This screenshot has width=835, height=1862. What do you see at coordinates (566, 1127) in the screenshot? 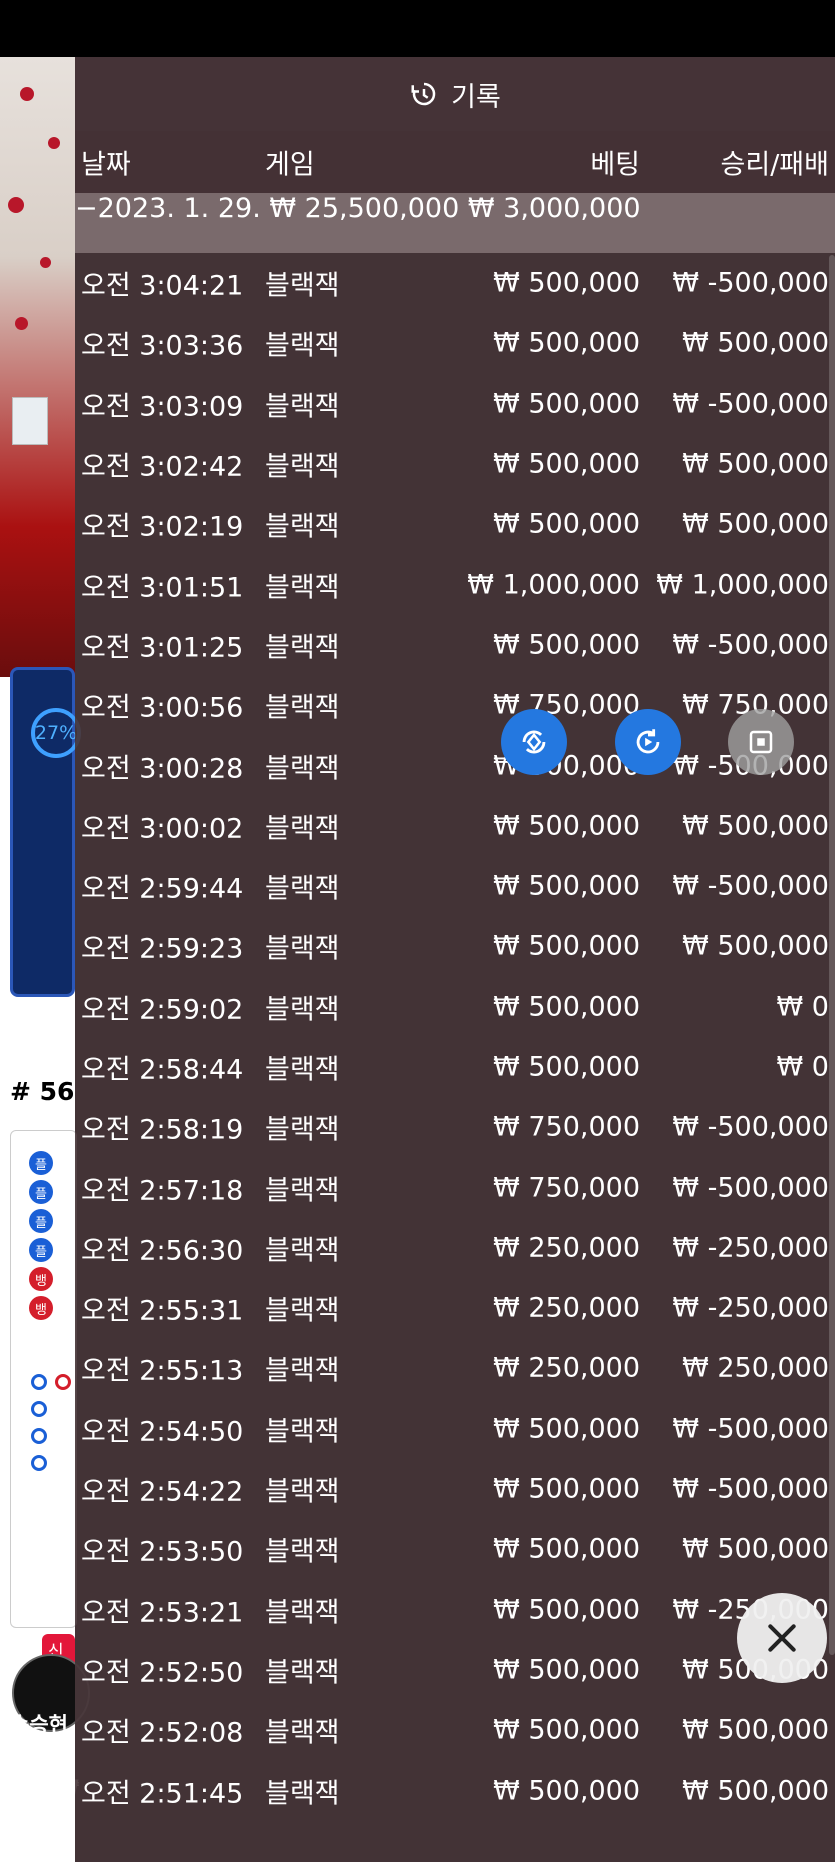
I see `row-bet: ₩ 750,000` at bounding box center [566, 1127].